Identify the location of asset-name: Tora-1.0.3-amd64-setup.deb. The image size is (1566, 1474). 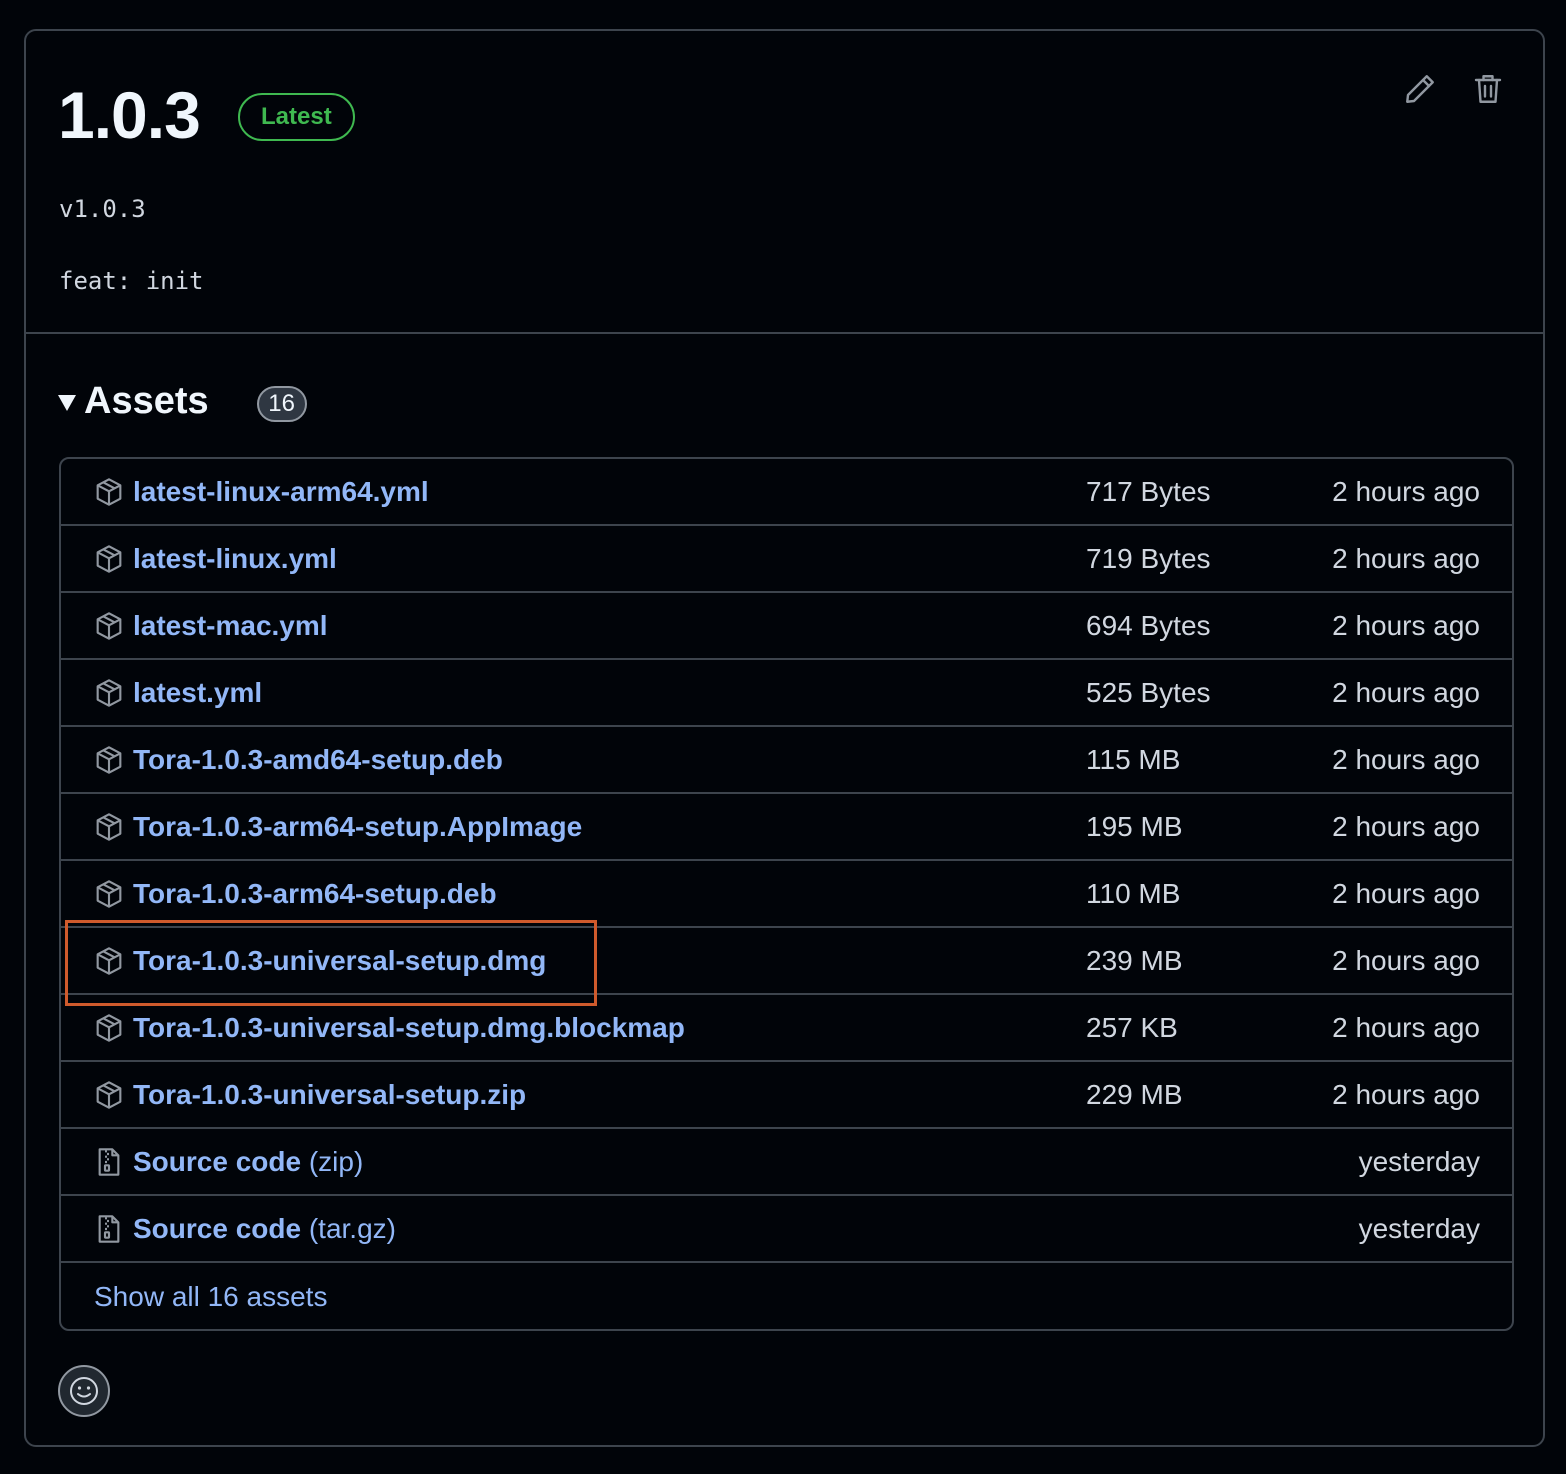
(318, 759).